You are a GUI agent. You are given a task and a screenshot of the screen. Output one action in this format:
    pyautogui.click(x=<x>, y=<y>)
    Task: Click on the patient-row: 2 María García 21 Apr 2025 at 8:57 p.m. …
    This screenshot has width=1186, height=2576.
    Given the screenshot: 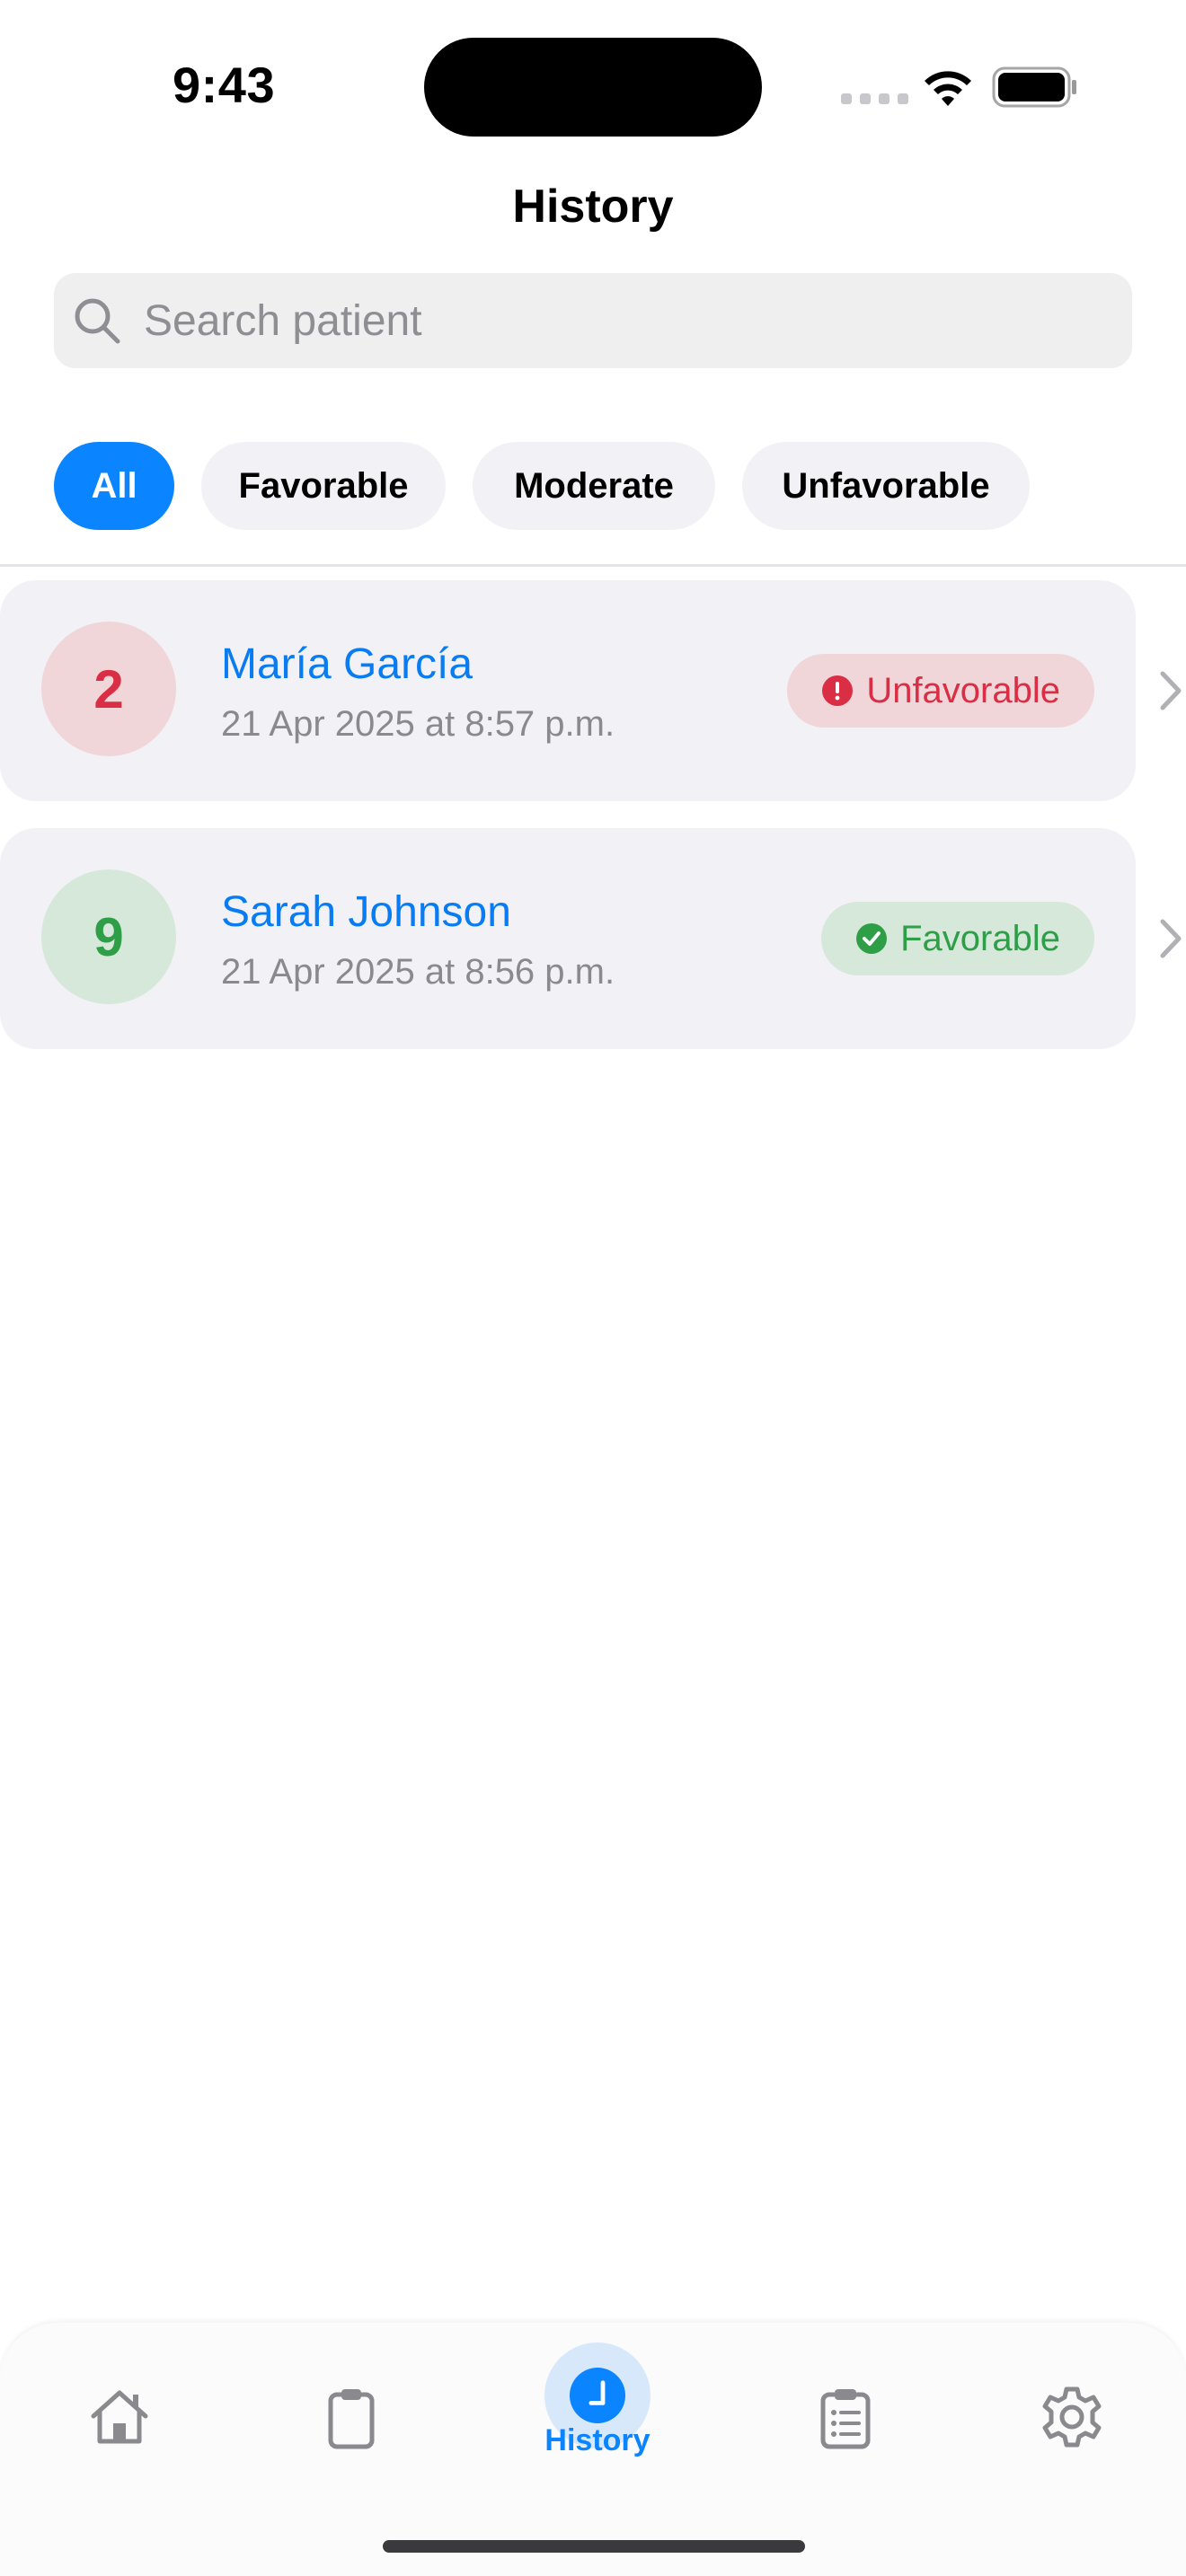 What is the action you would take?
    pyautogui.click(x=591, y=690)
    